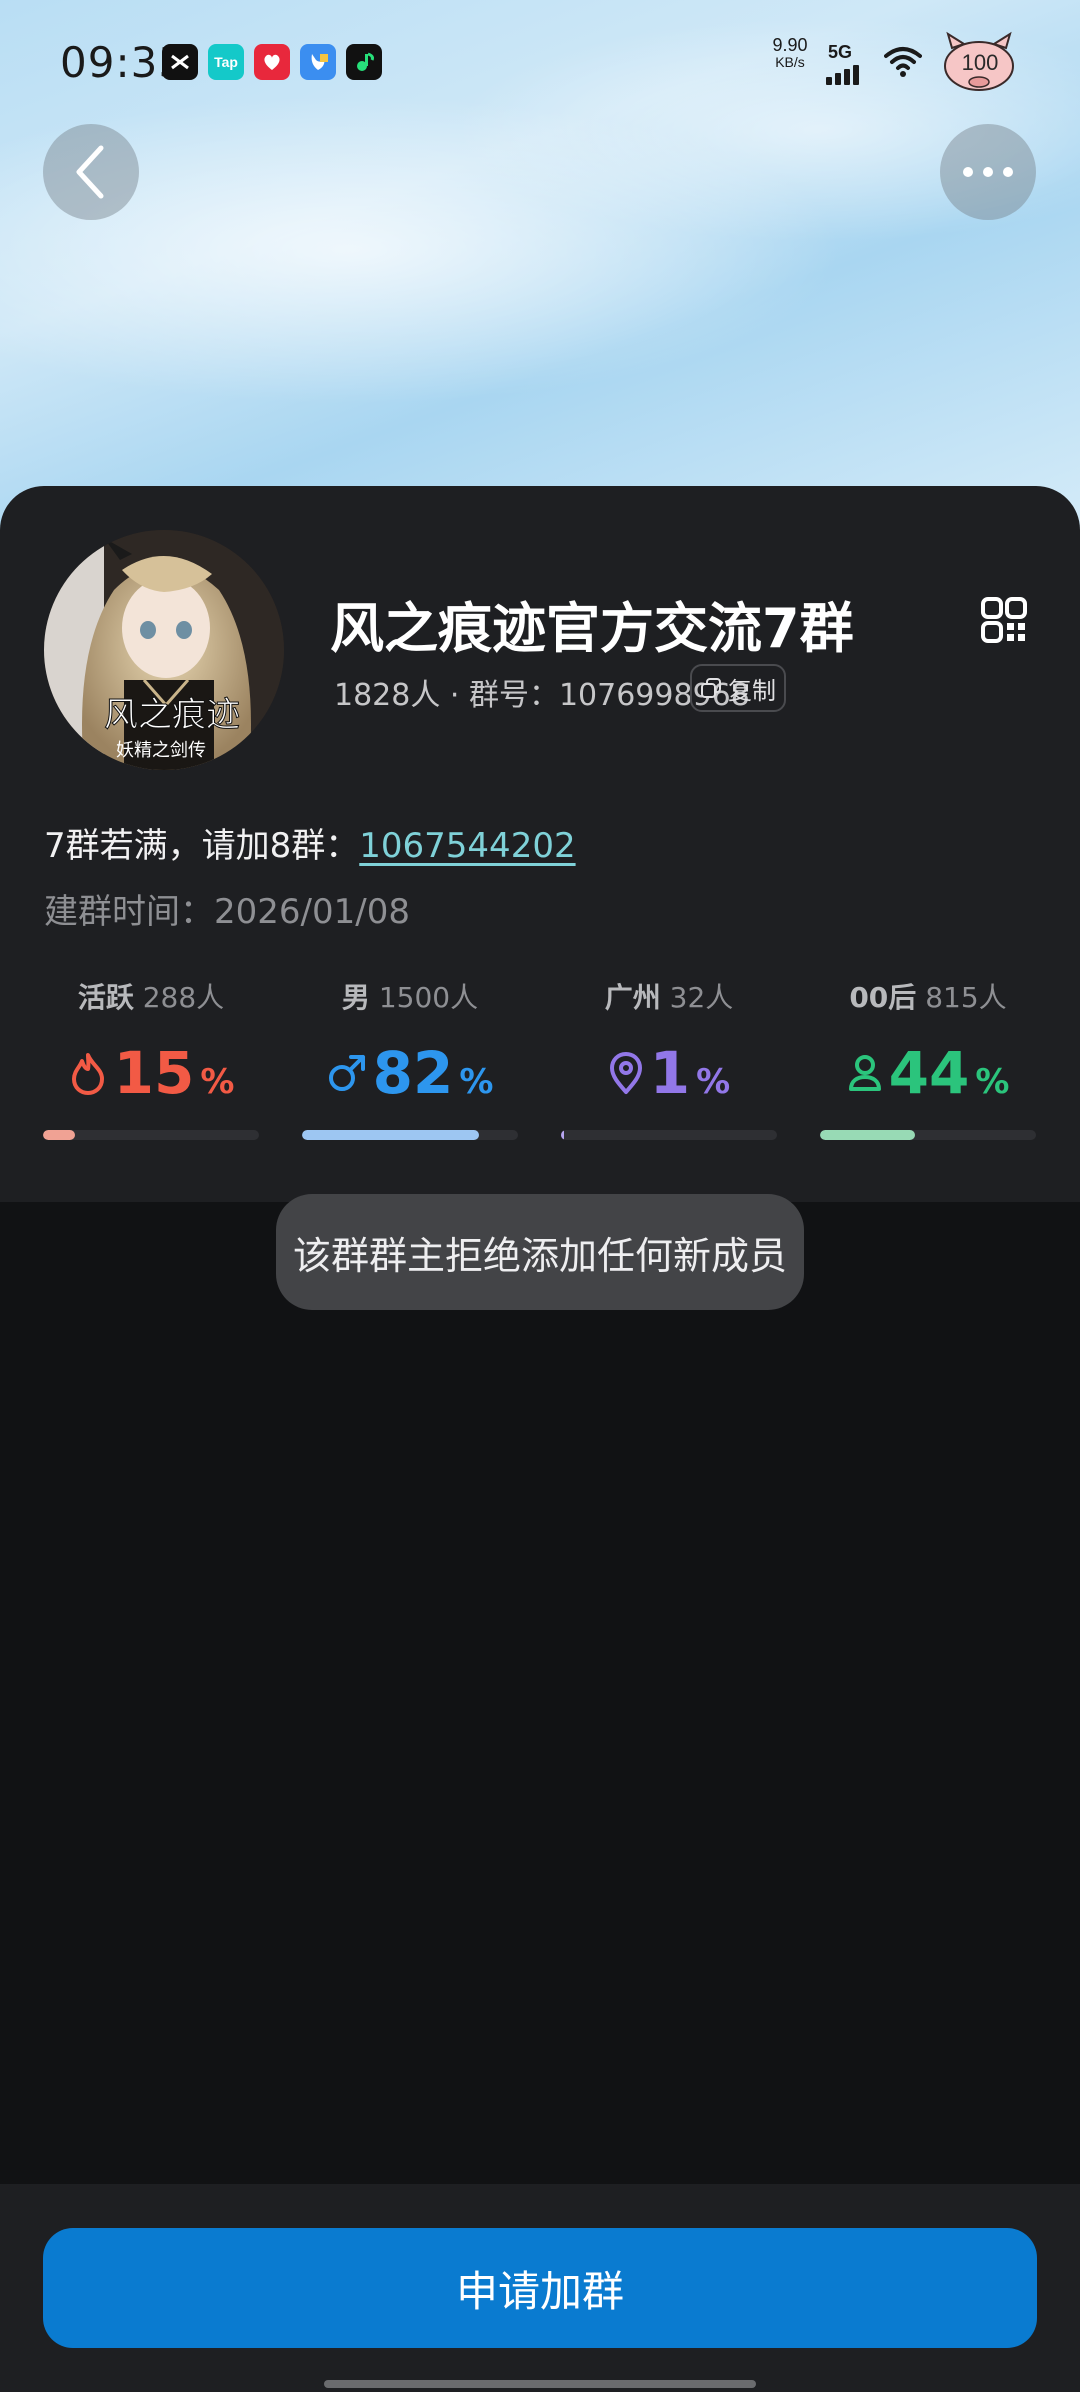 This screenshot has height=2392, width=1080. I want to click on group-name: 风之痕迹官方交流7群, so click(592, 628).